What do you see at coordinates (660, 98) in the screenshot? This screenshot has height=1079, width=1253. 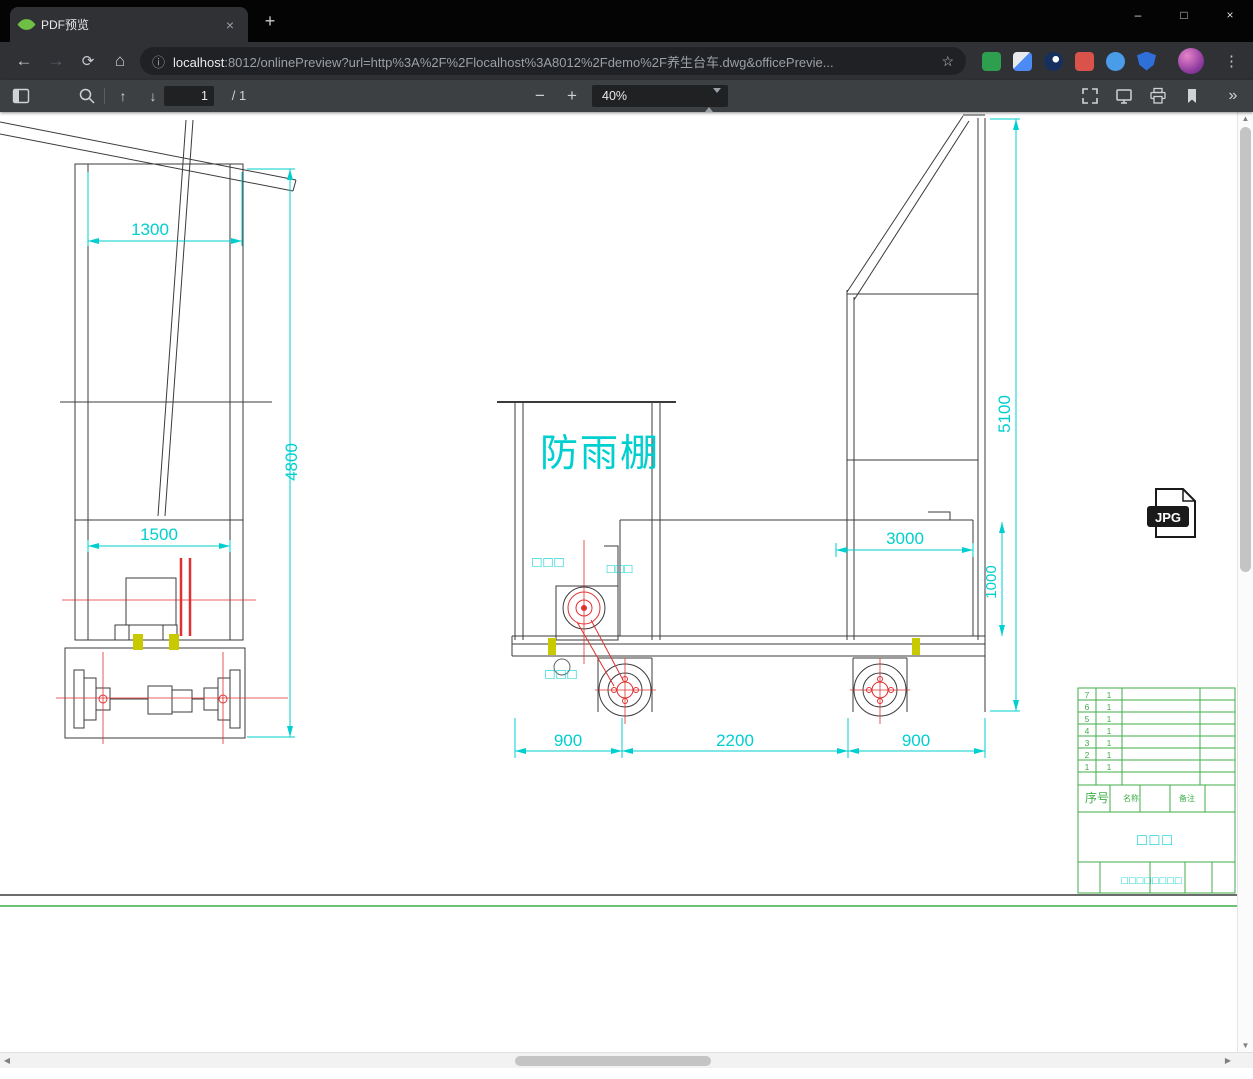 I see `zoom-level-select: 40%` at bounding box center [660, 98].